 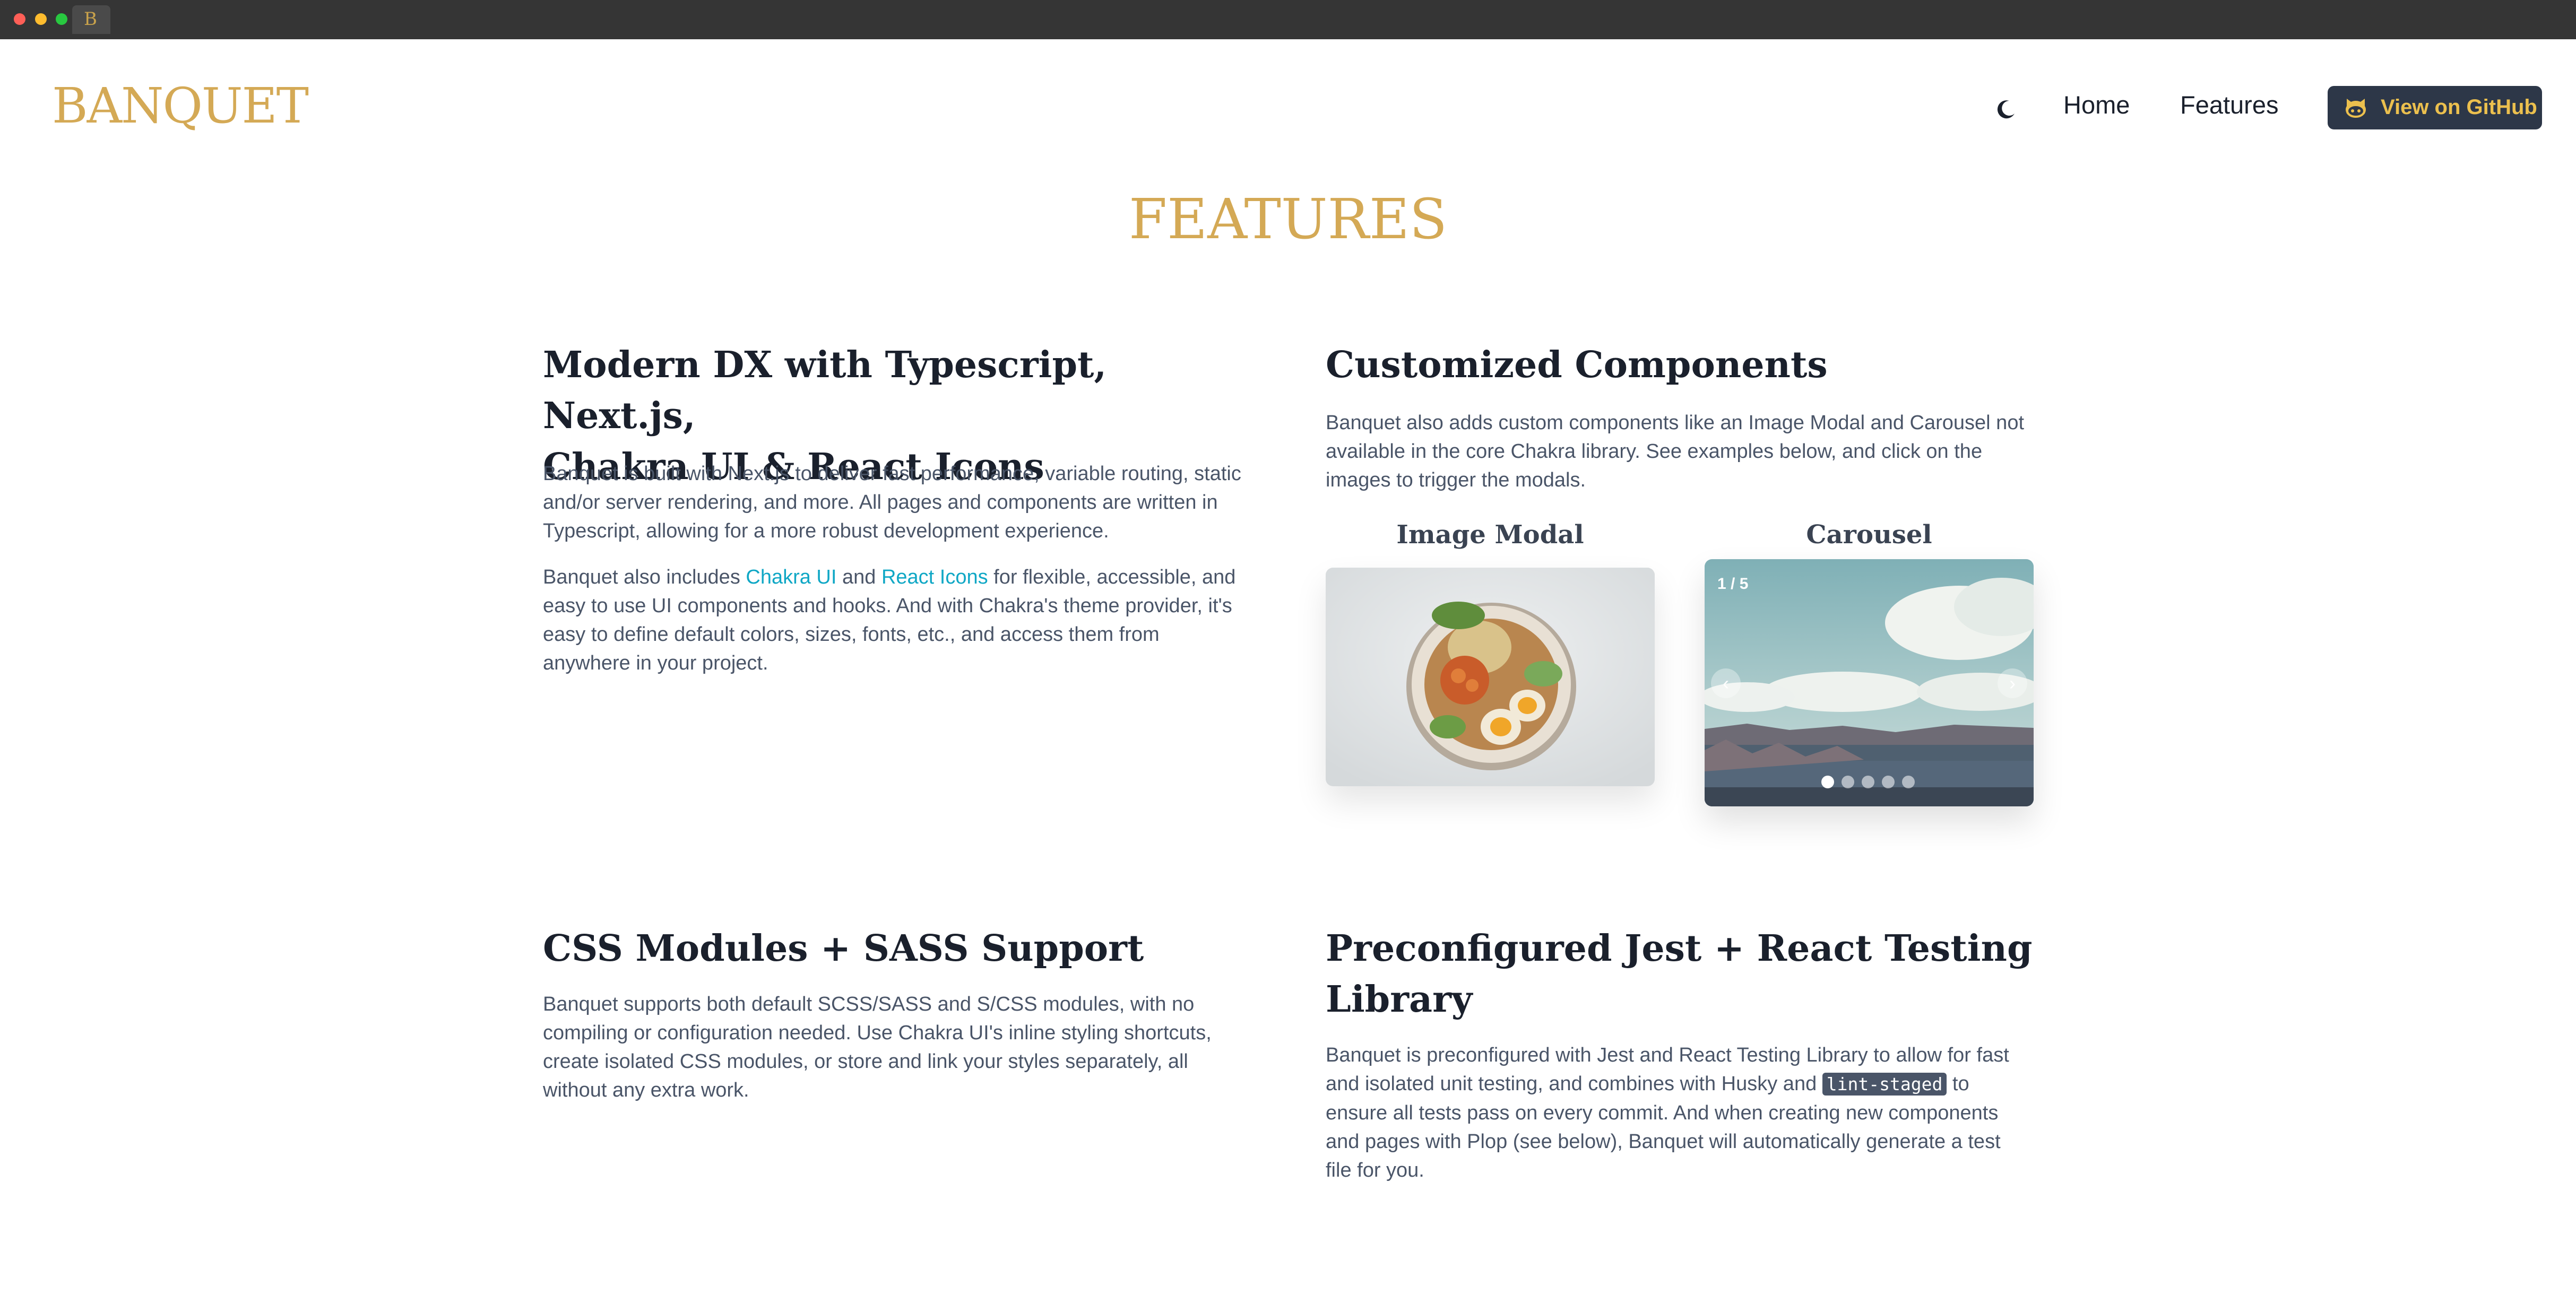 I want to click on react-icons-link: React Icons, so click(x=934, y=577).